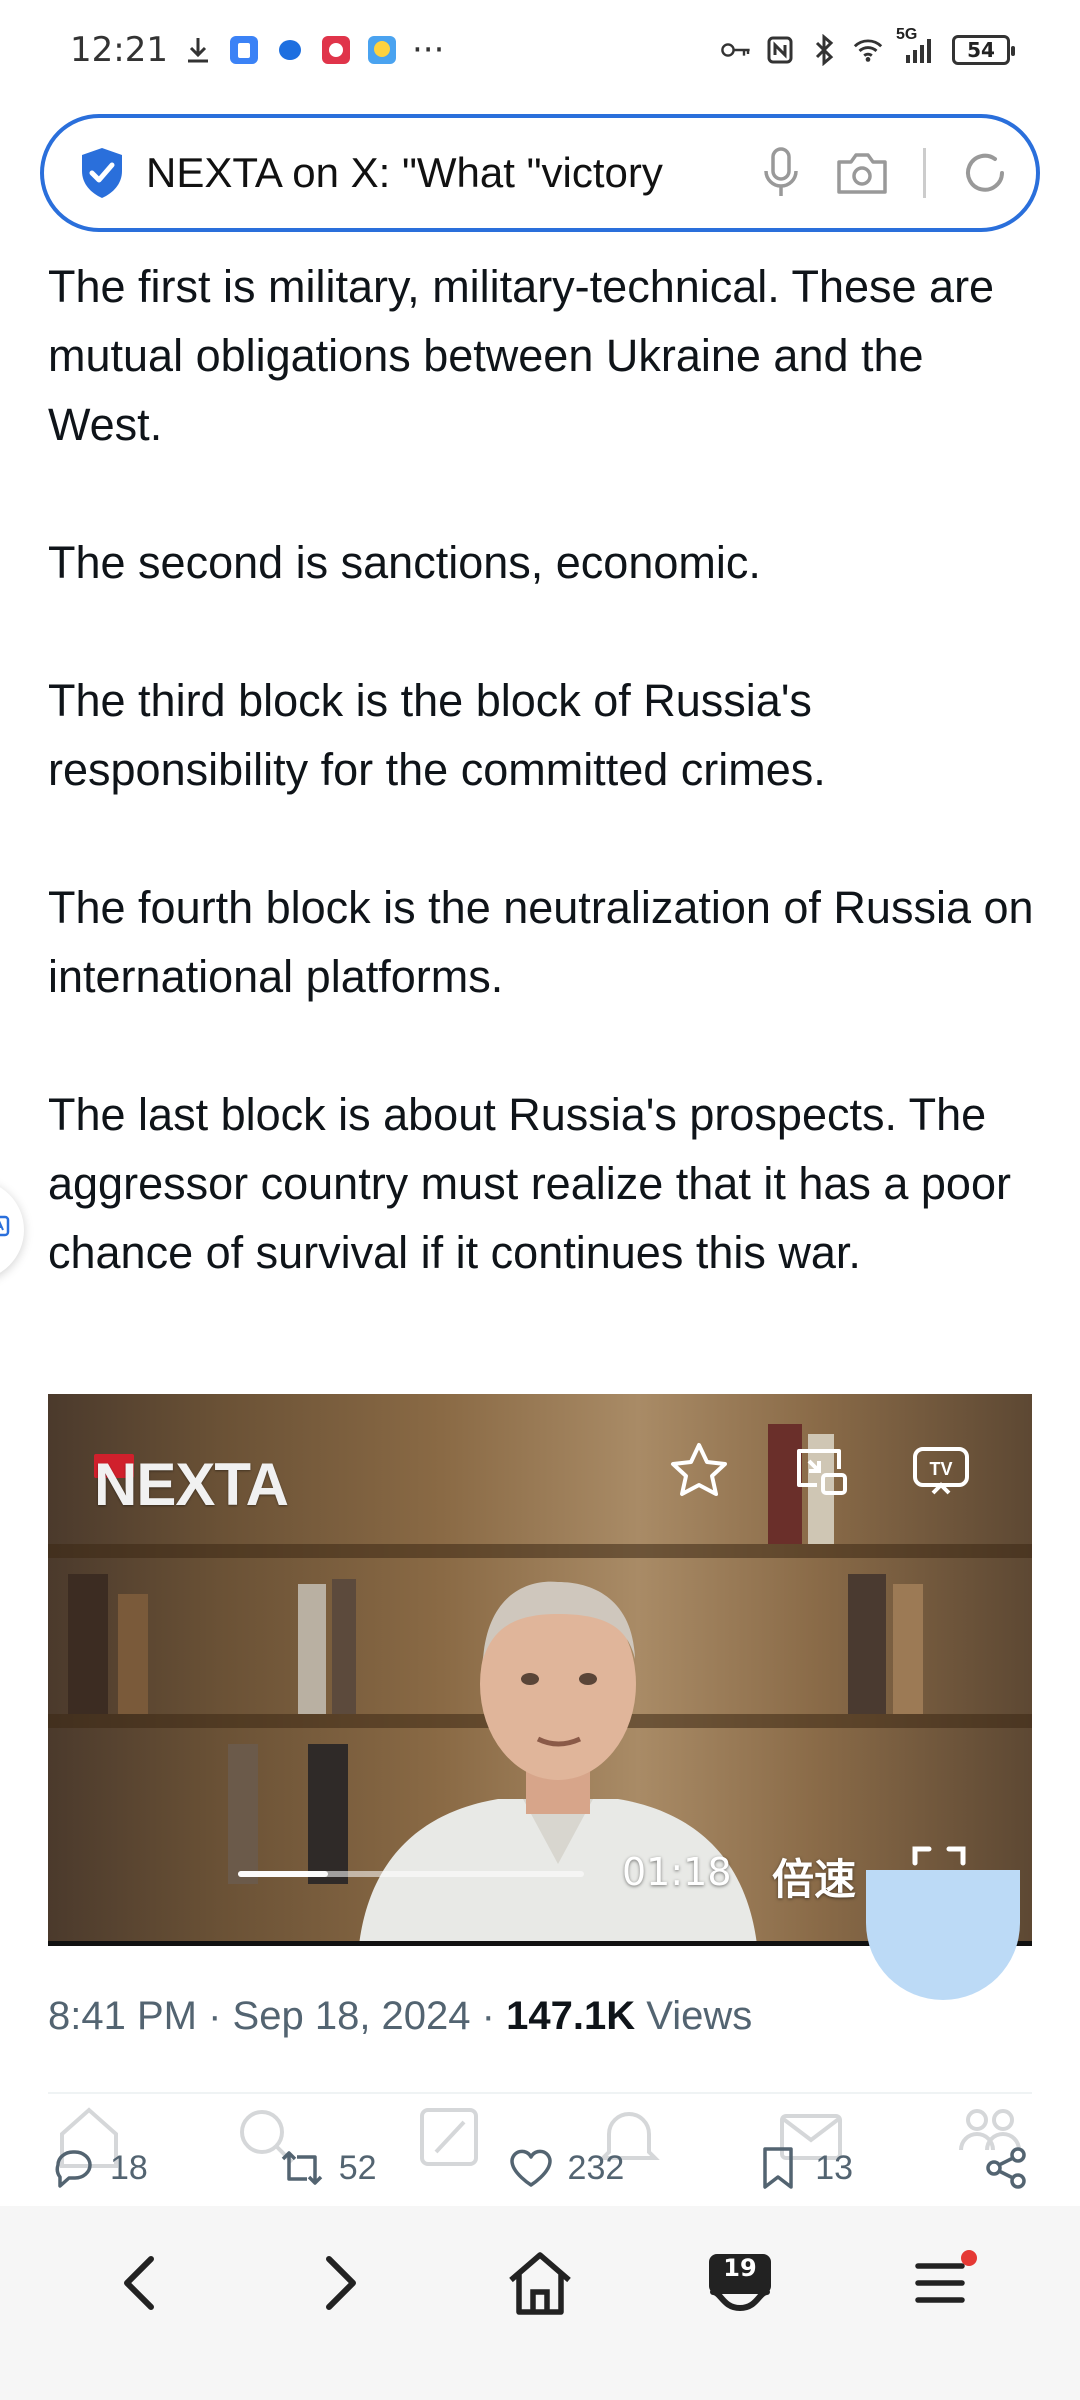 Image resolution: width=1080 pixels, height=2400 pixels. I want to click on signal-icon: 5G, so click(918, 46).